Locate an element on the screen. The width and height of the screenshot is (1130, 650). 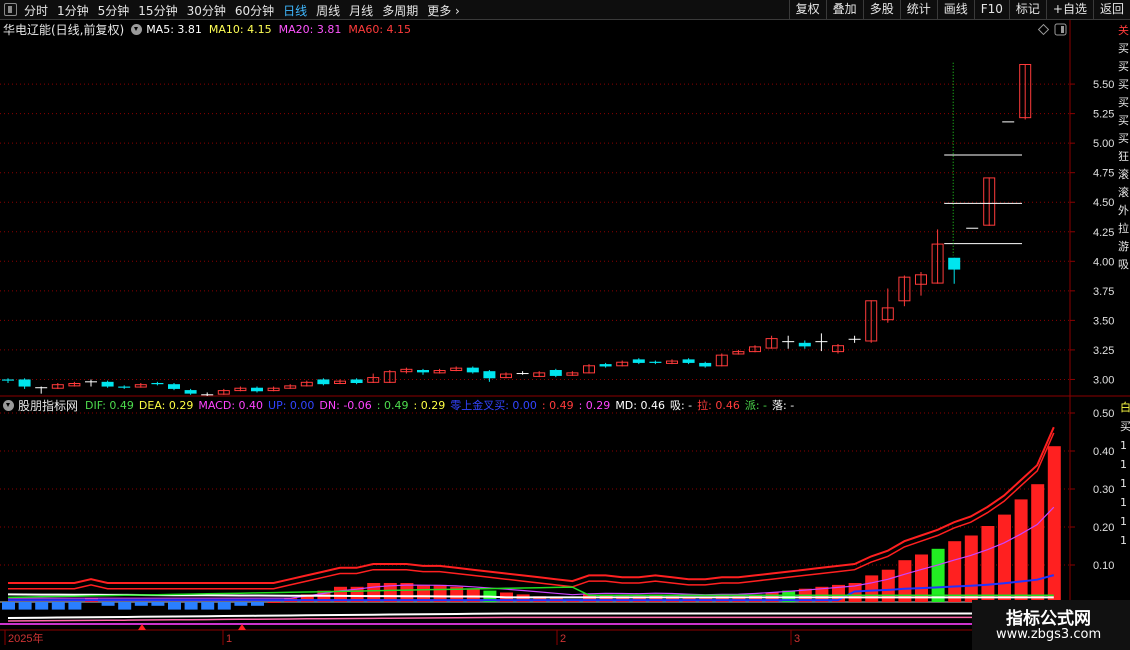
indicator-signal-char-3: 1 is located at coordinates (1123, 464).